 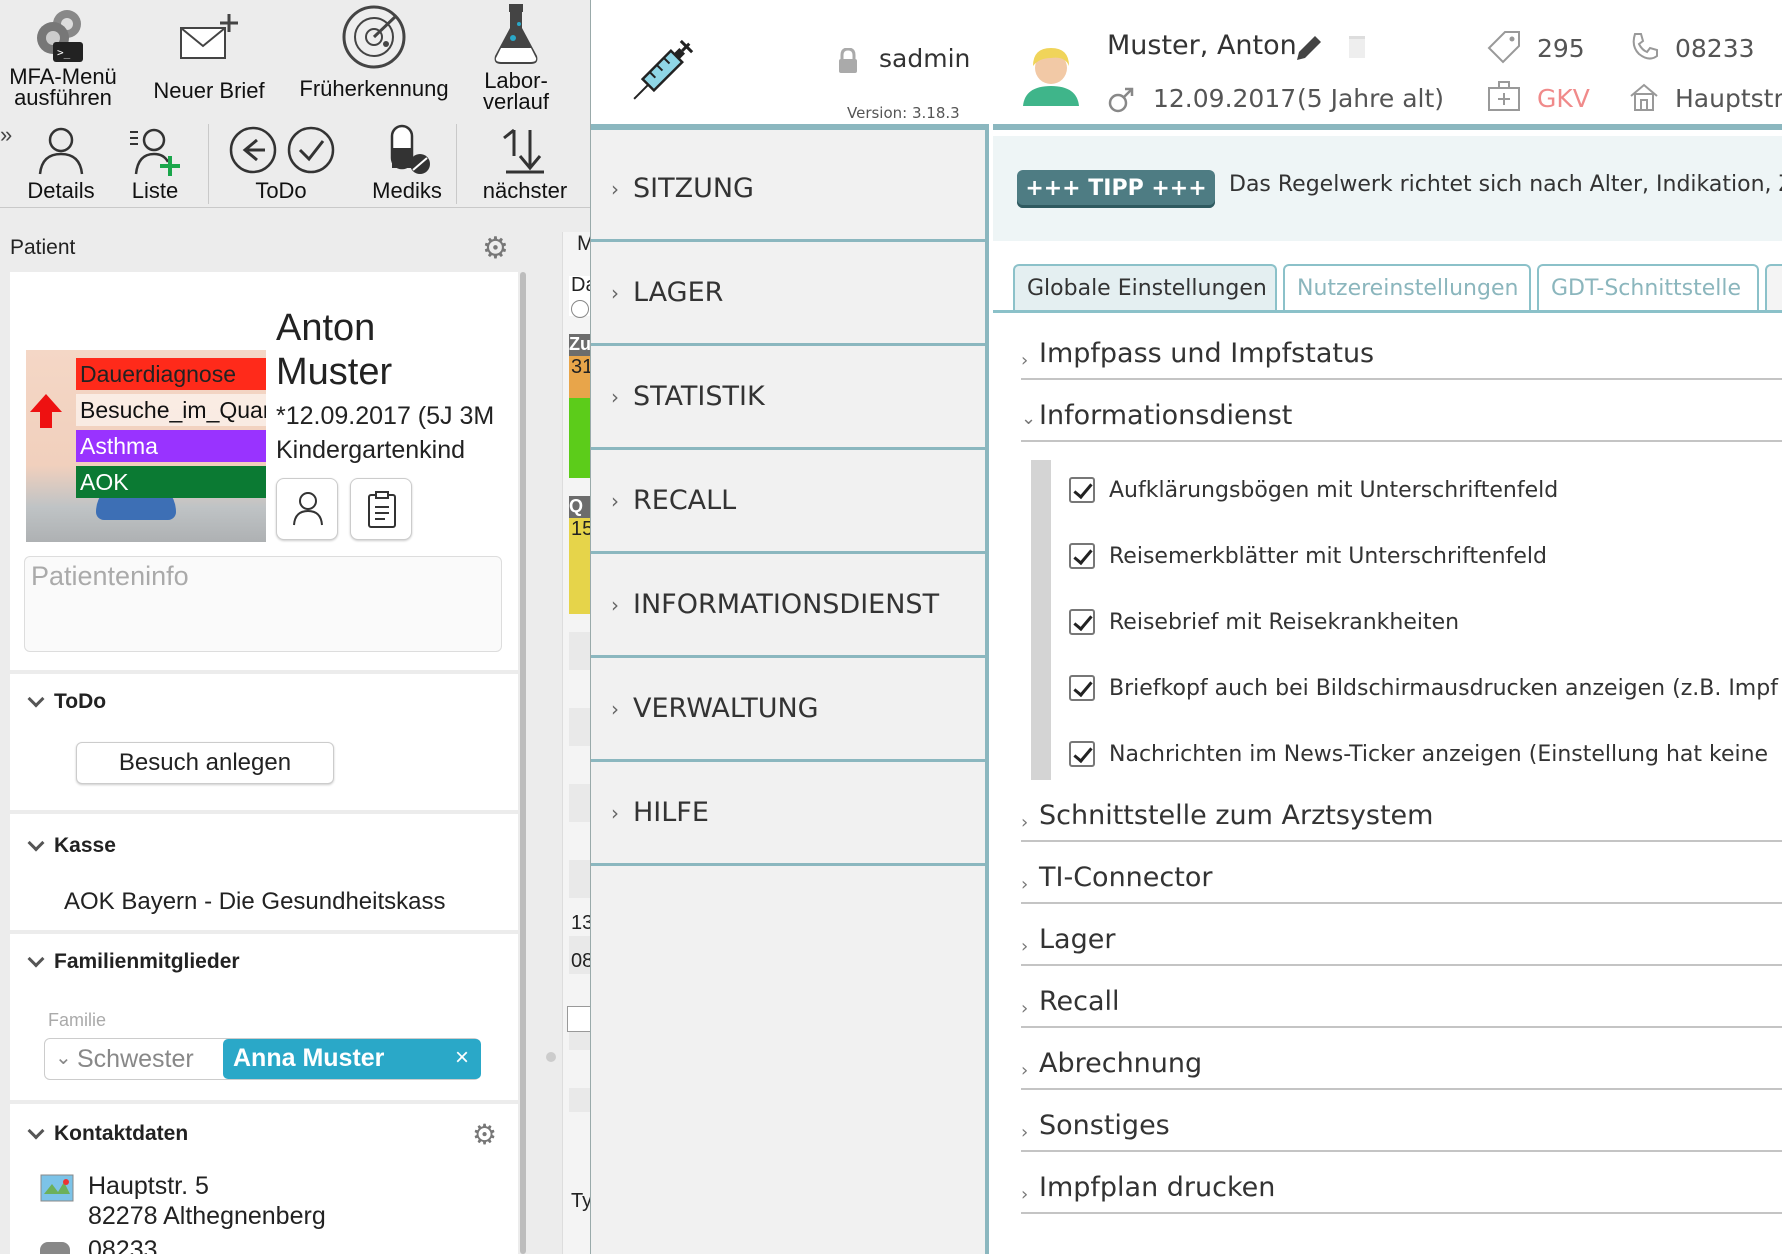 I want to click on family-section-header: Familienmitglieder, so click(x=133, y=962).